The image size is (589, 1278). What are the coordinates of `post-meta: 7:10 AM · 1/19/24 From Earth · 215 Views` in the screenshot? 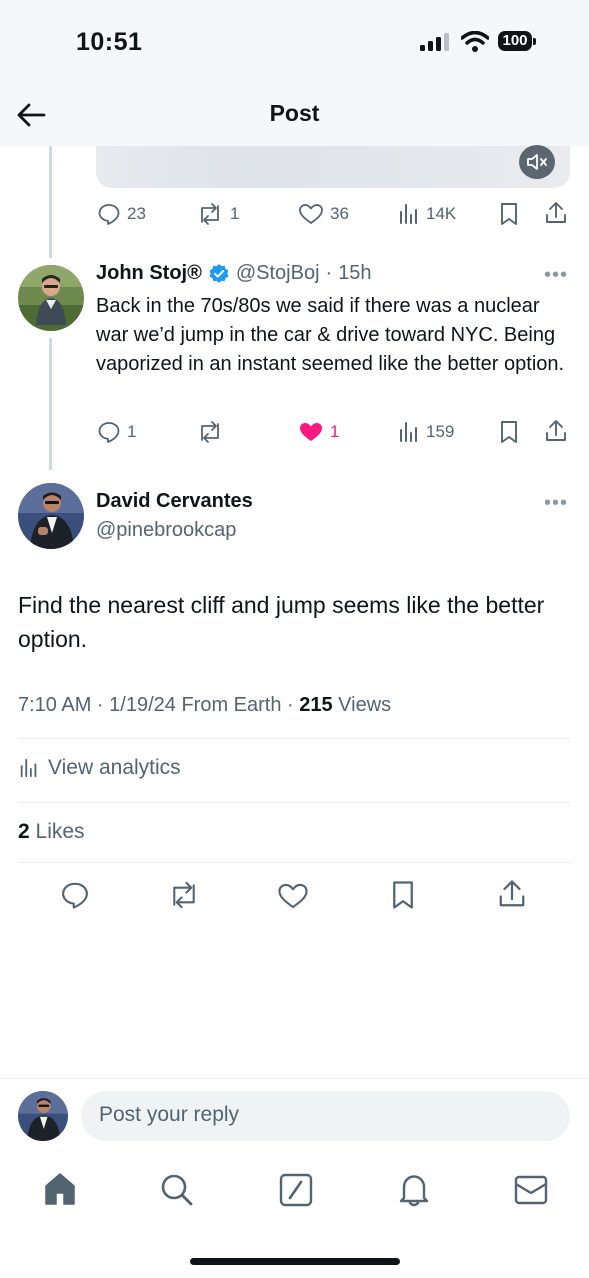 It's located at (204, 705).